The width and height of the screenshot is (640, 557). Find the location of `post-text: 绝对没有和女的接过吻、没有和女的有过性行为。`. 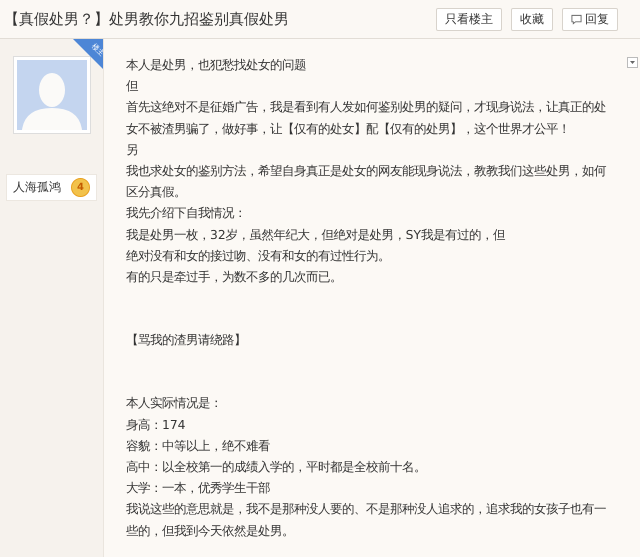

post-text: 绝对没有和女的接过吻、没有和女的有过性行为。 is located at coordinates (258, 256).